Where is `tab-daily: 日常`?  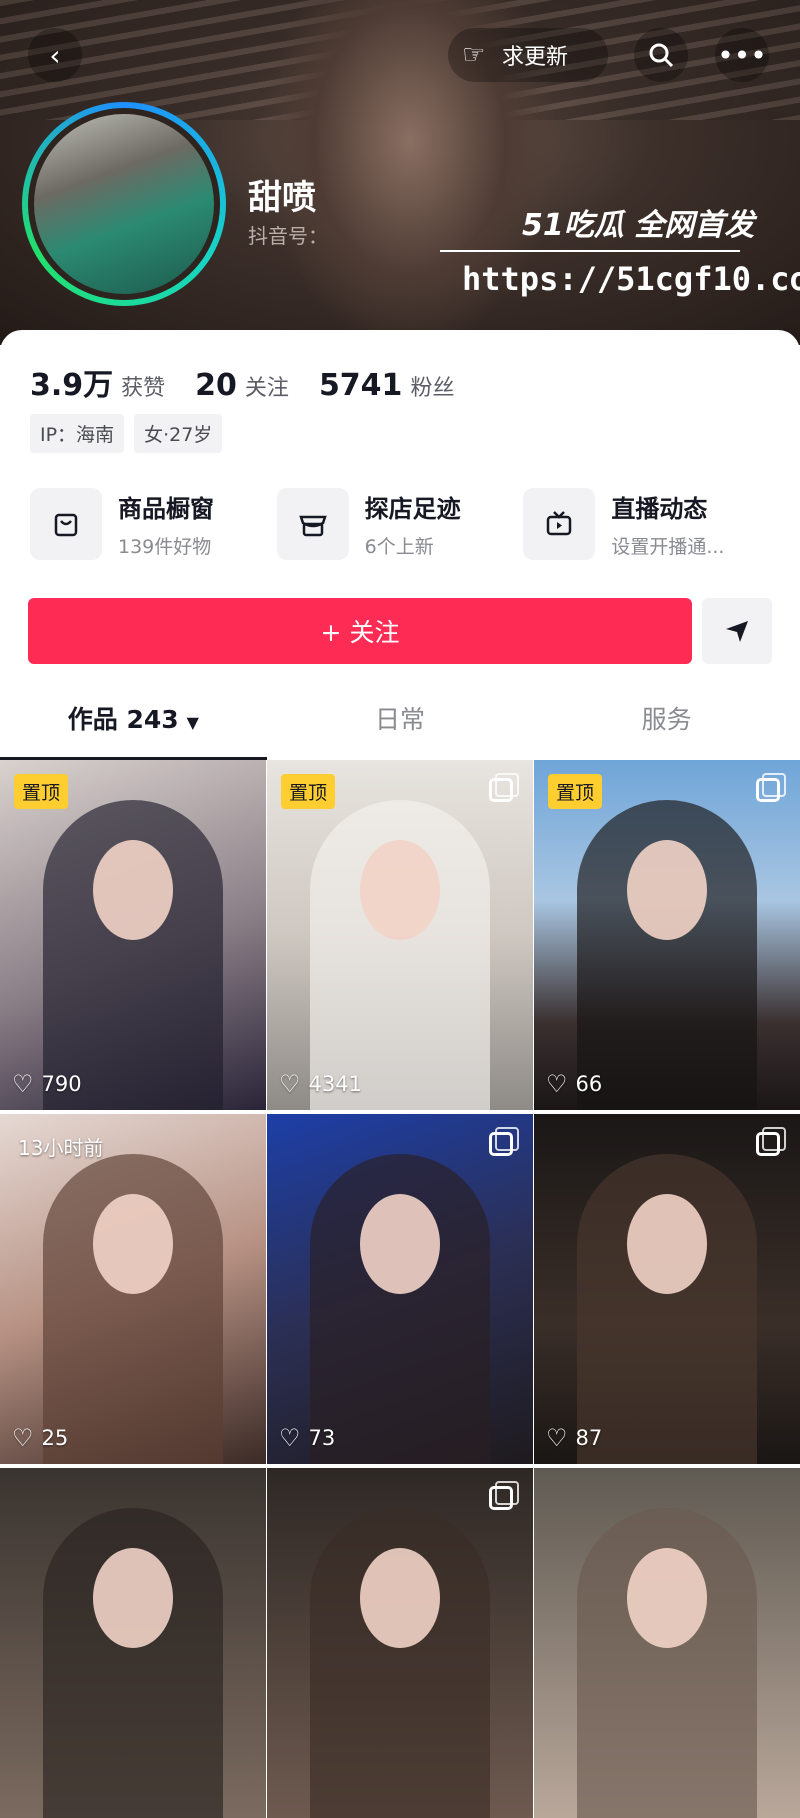
tab-daily: 日常 is located at coordinates (400, 720).